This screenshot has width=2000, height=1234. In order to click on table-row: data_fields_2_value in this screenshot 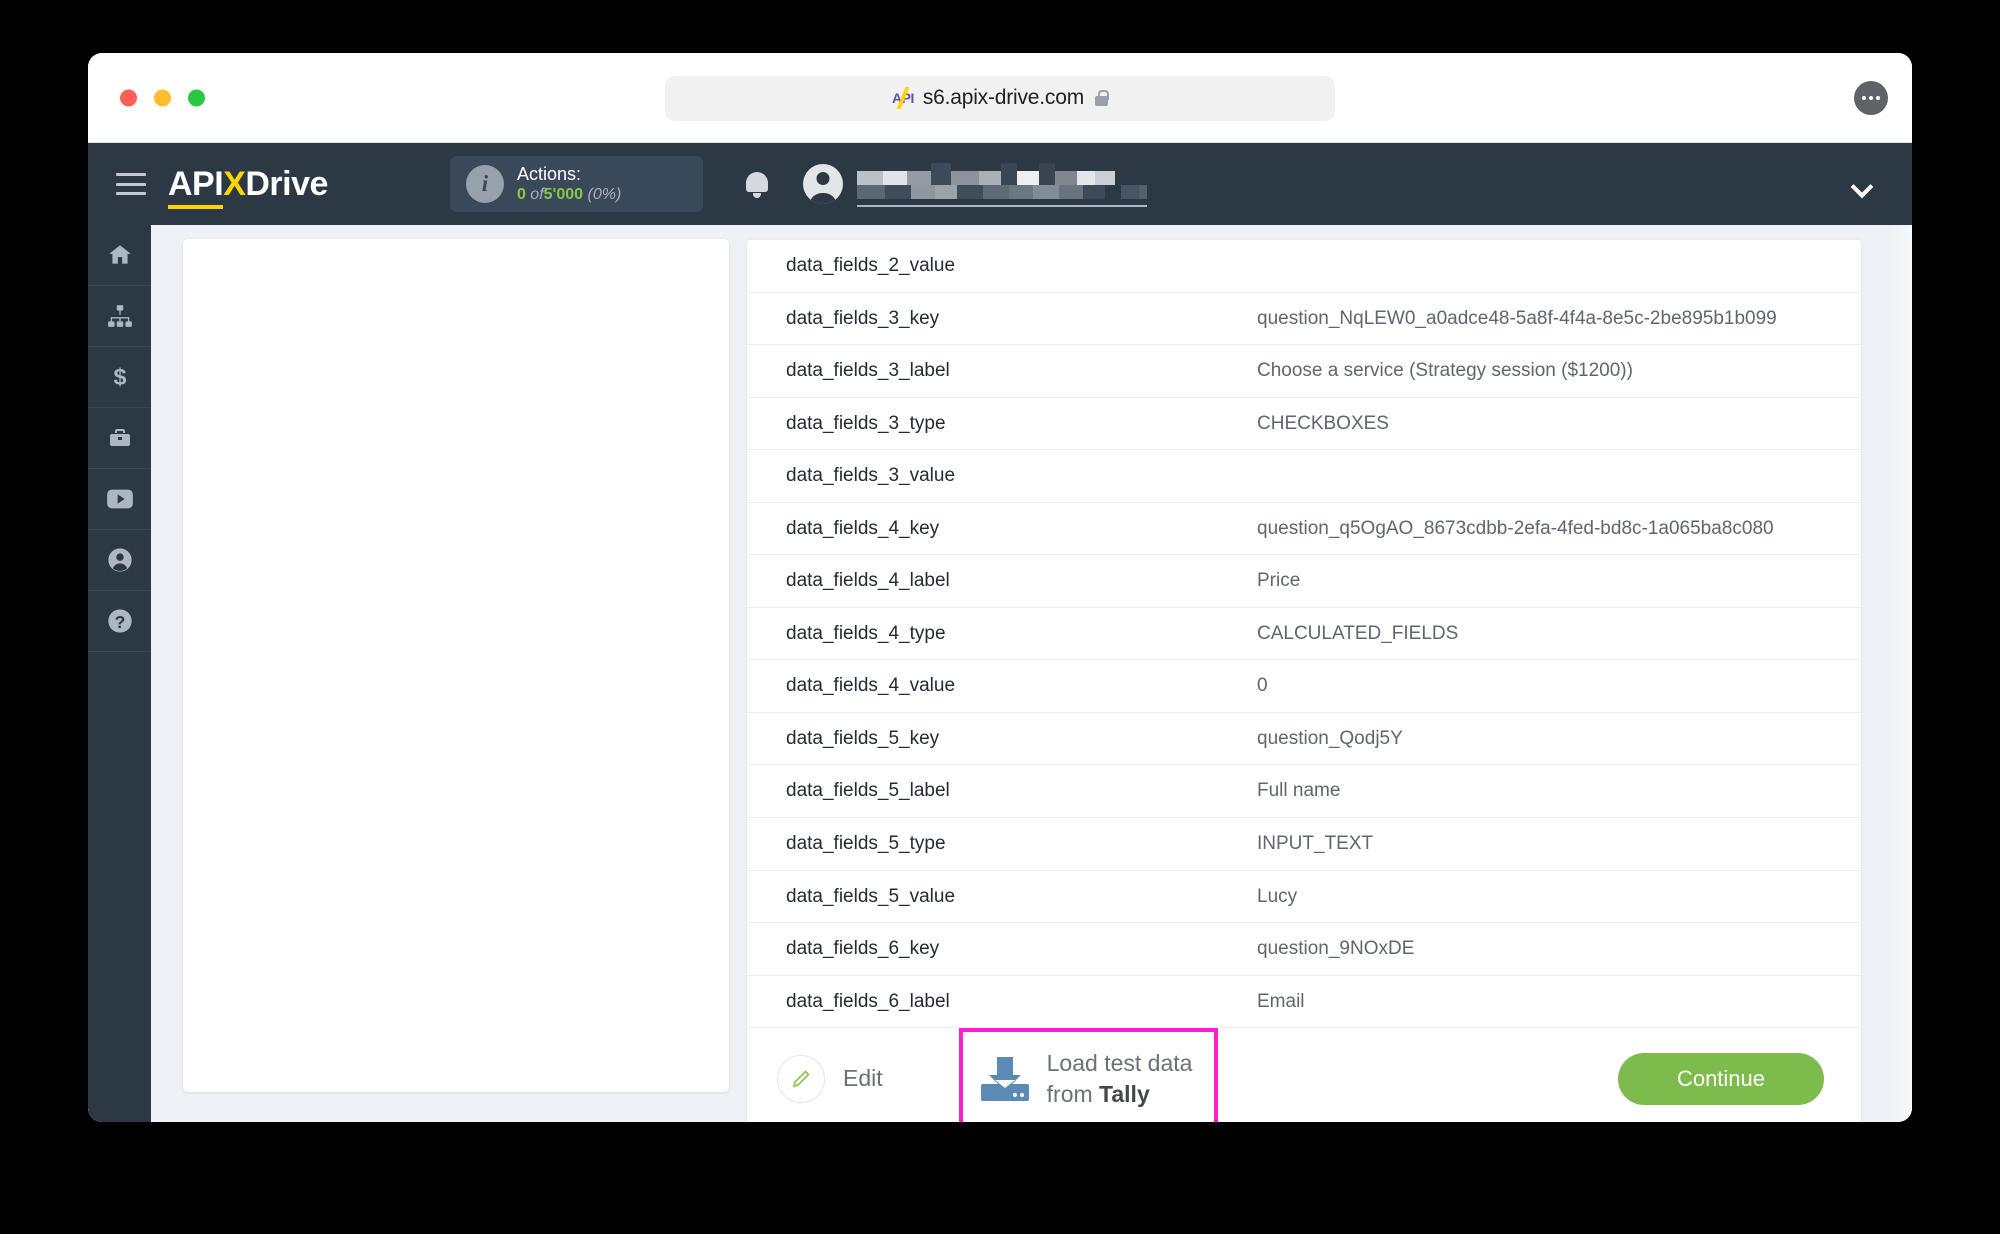, I will do `click(1304, 266)`.